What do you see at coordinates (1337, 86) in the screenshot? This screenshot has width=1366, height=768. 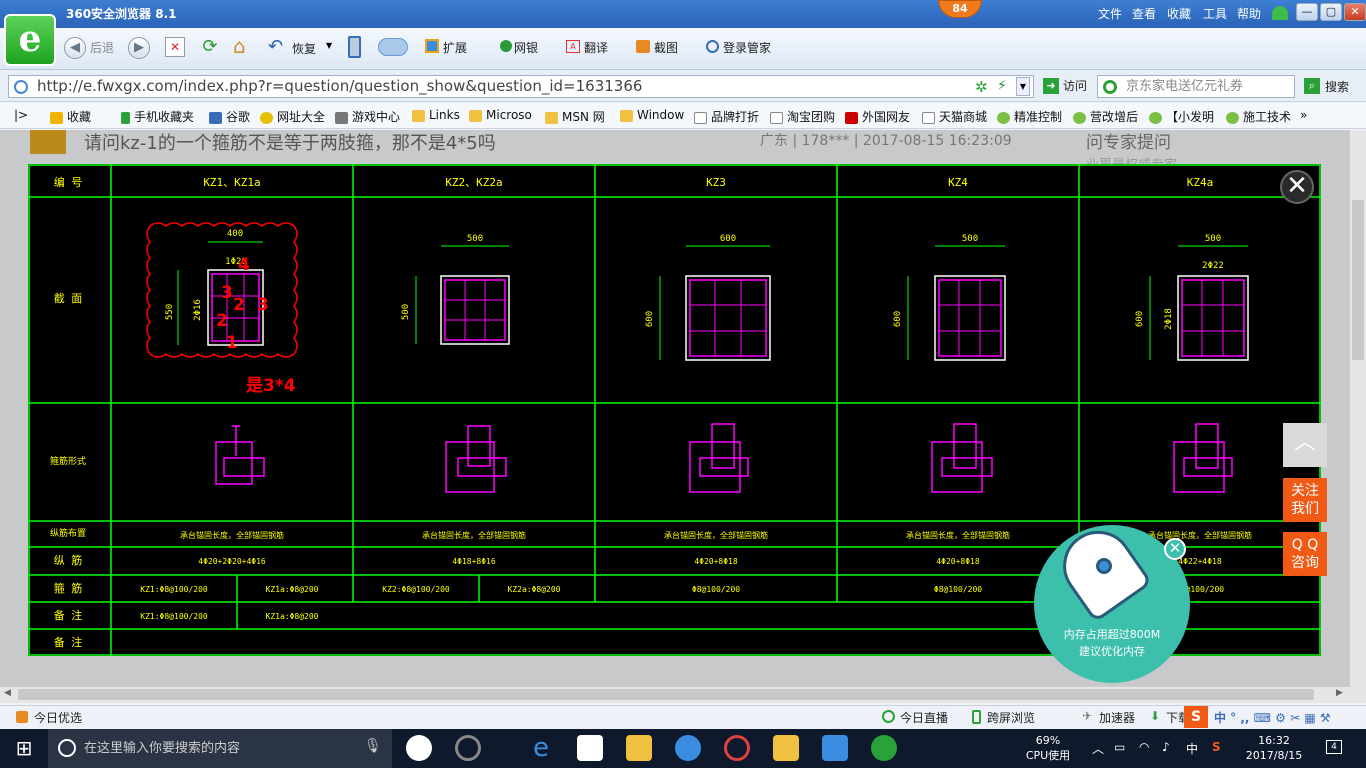 I see `search-button: 搜索` at bounding box center [1337, 86].